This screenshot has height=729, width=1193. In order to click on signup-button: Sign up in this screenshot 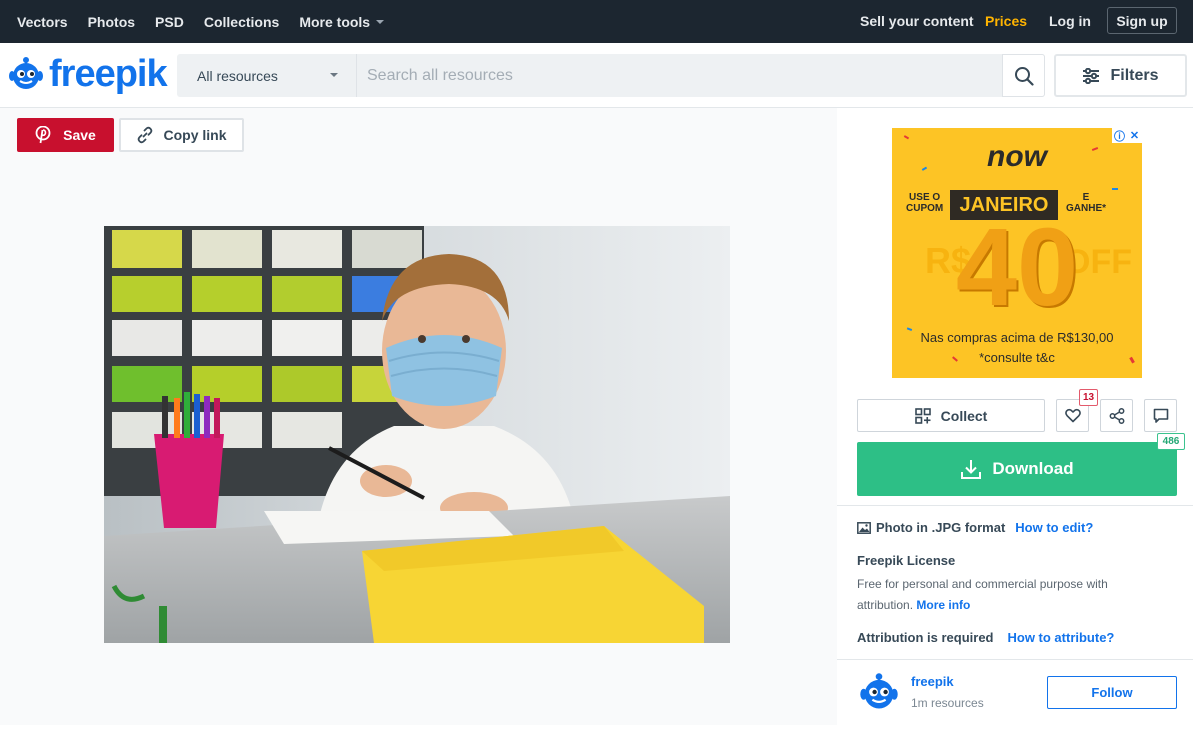, I will do `click(1142, 20)`.